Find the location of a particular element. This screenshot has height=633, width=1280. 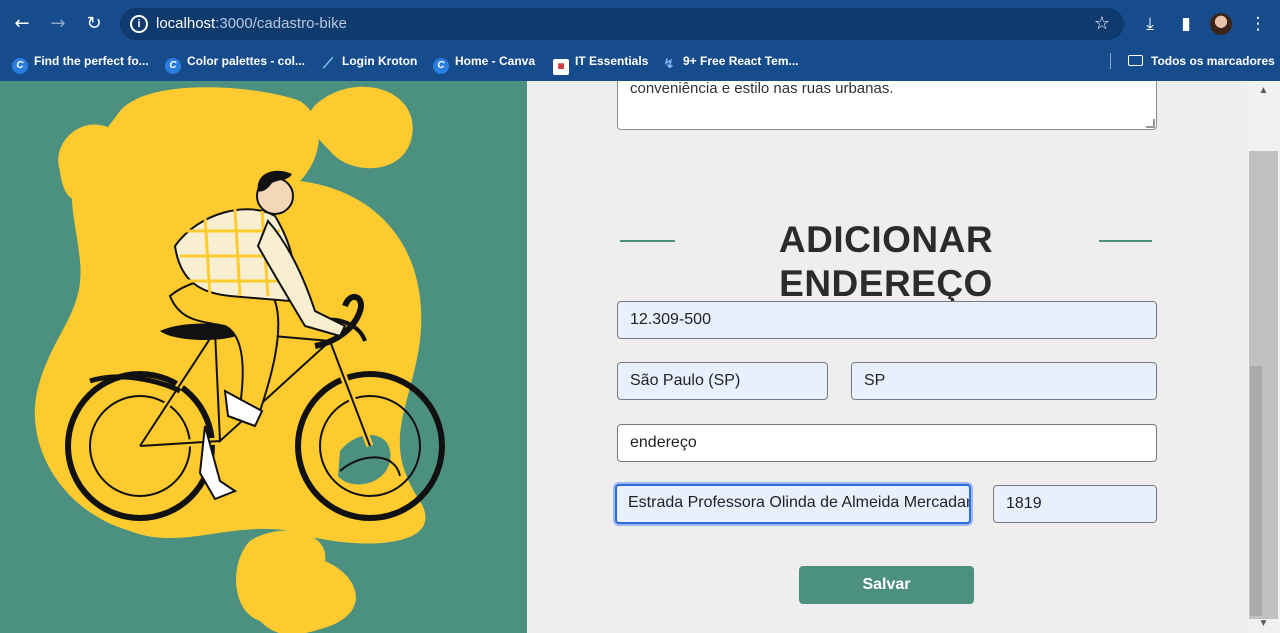

page-title: ADICIONAR ENDEREÇO is located at coordinates (886, 261).